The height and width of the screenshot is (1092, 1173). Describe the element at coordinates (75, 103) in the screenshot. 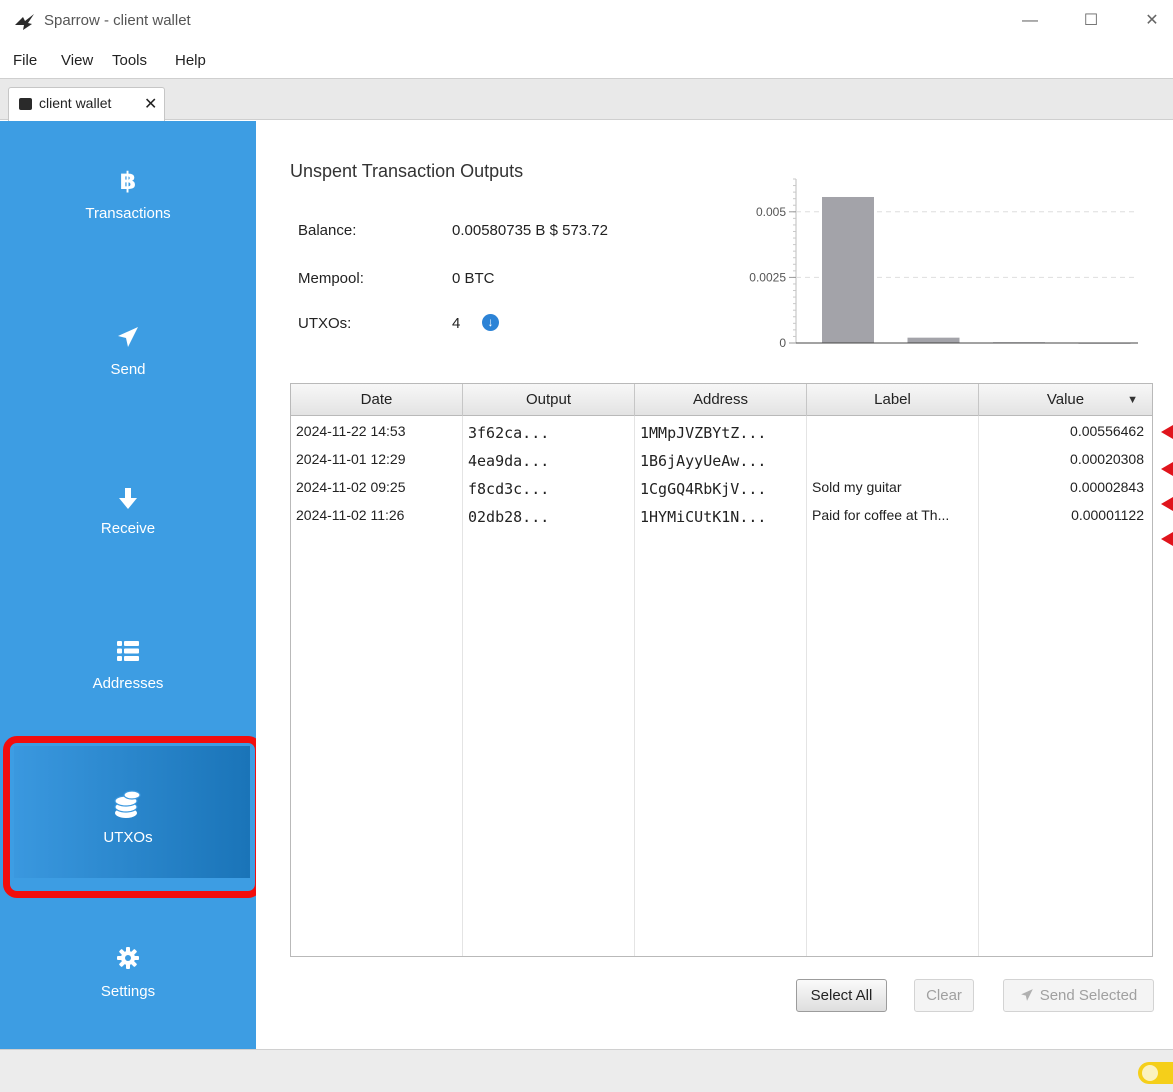

I see `tab-label: client wallet` at that location.